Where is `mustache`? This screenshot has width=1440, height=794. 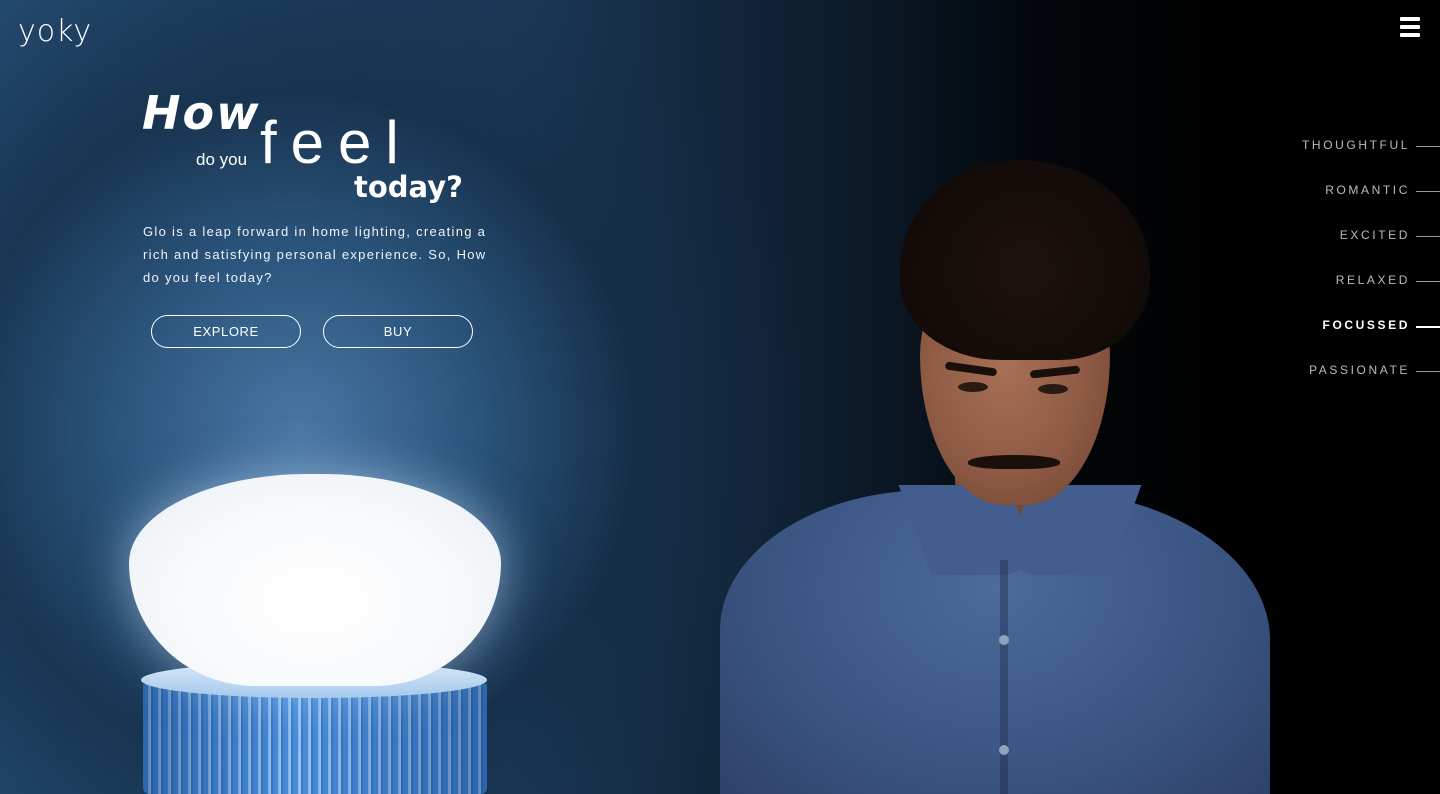
mustache is located at coordinates (1014, 462).